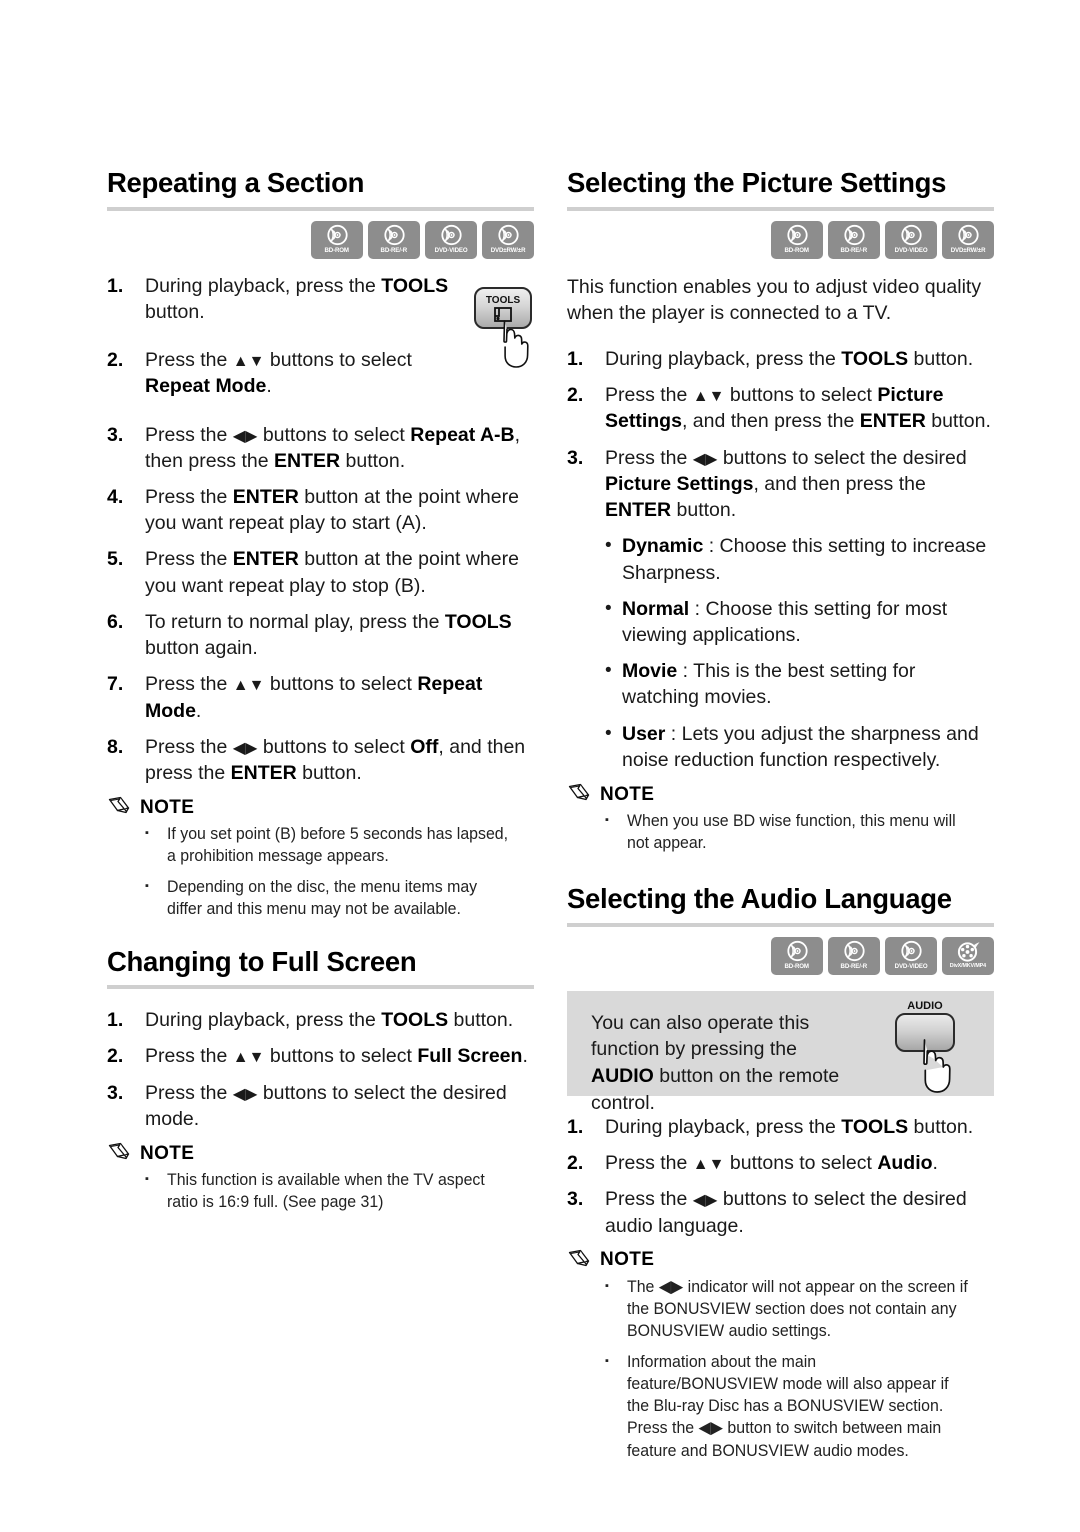 The width and height of the screenshot is (1080, 1532). What do you see at coordinates (470, 1056) in the screenshot?
I see `emphasis-text: Full Screen` at bounding box center [470, 1056].